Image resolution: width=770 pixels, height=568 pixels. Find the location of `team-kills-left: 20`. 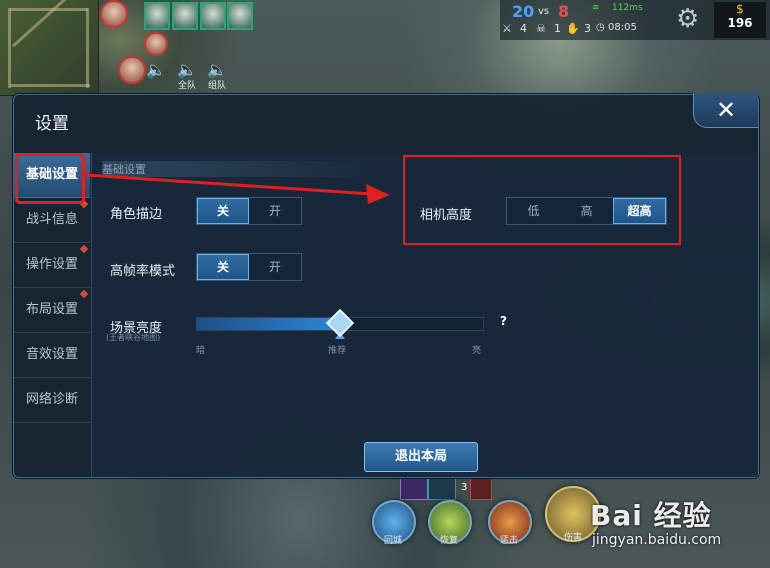

team-kills-left: 20 is located at coordinates (523, 11).